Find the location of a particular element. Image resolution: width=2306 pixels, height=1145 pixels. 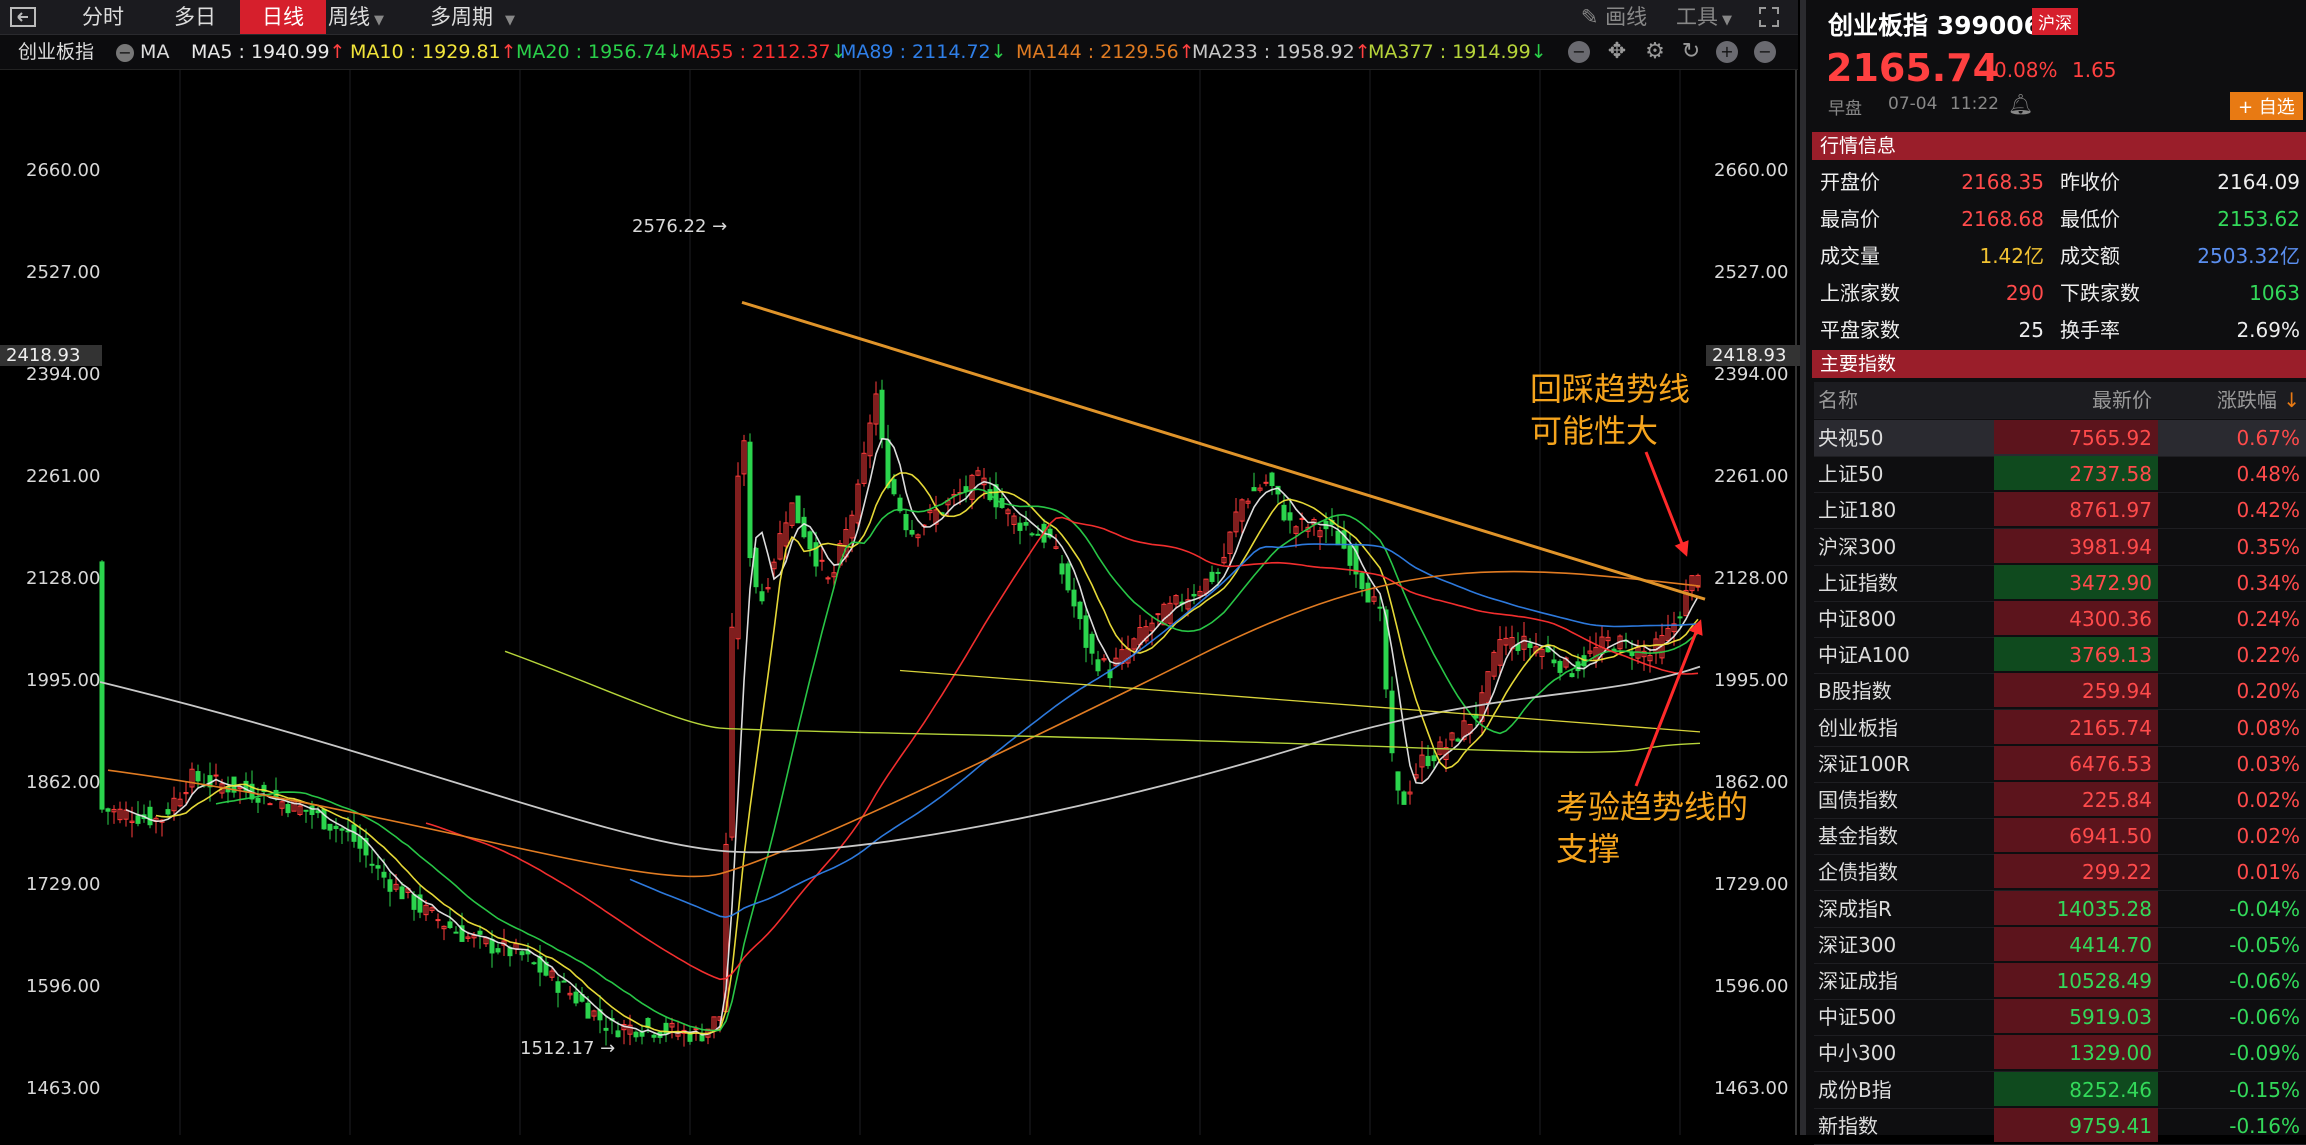

index-section-header: 主要指数 is located at coordinates (2059, 364).